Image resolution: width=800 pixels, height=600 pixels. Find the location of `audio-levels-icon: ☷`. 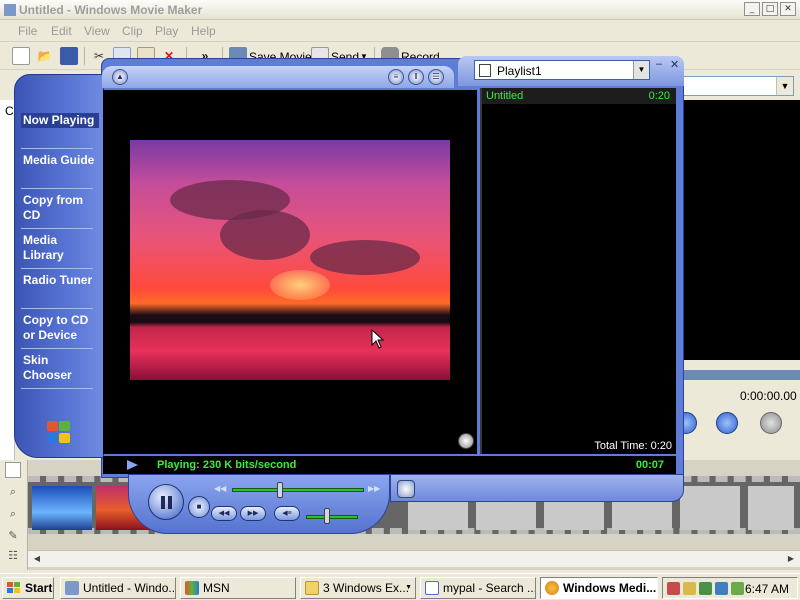

audio-levels-icon: ☷ is located at coordinates (13, 556).